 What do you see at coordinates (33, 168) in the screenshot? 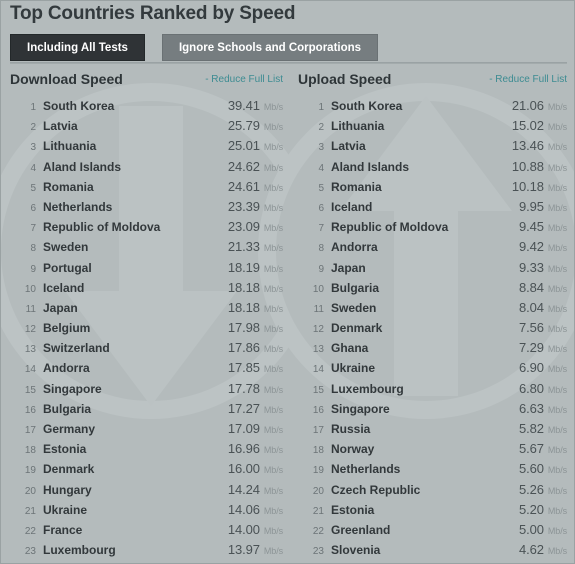
I see `rank-number: 4` at bounding box center [33, 168].